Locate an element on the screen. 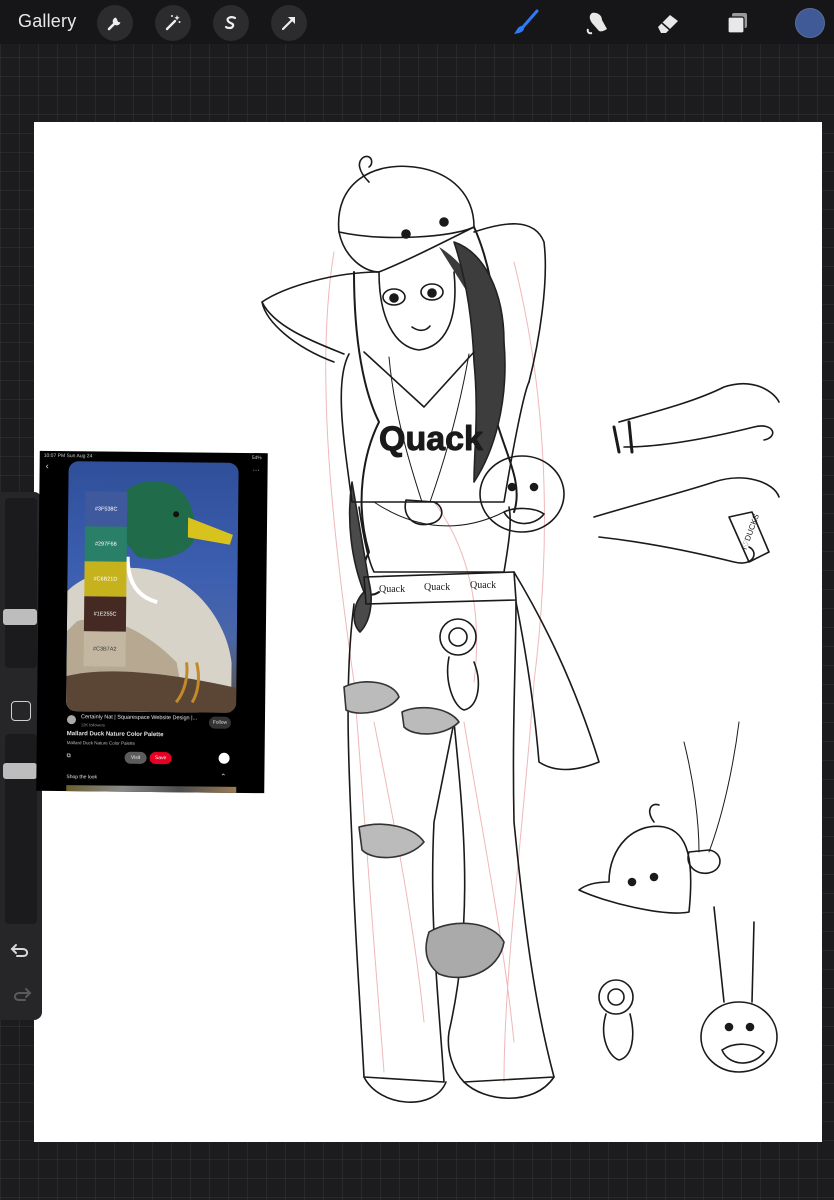 The image size is (834, 1200). ref-status-time: 10:07 PM Sun Aug 24 is located at coordinates (68, 456).